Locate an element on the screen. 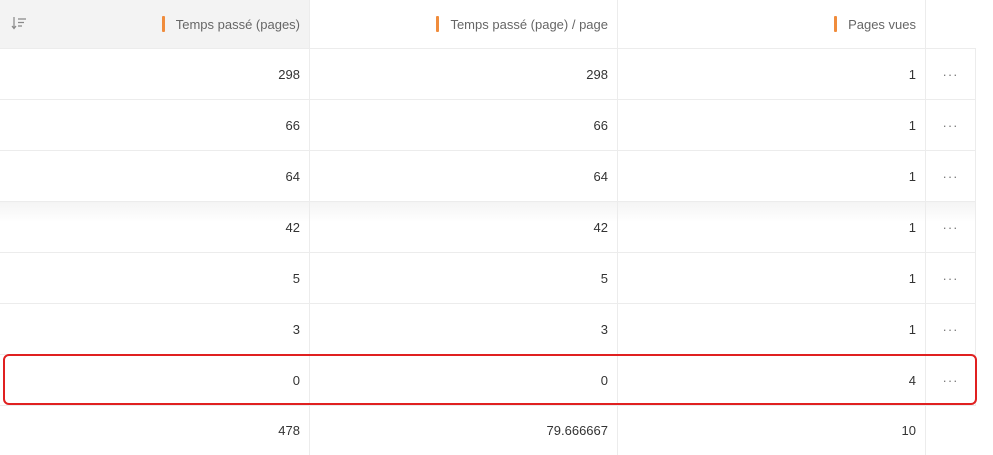 The width and height of the screenshot is (993, 455). cell-time-per-page: 3 is located at coordinates (464, 329).